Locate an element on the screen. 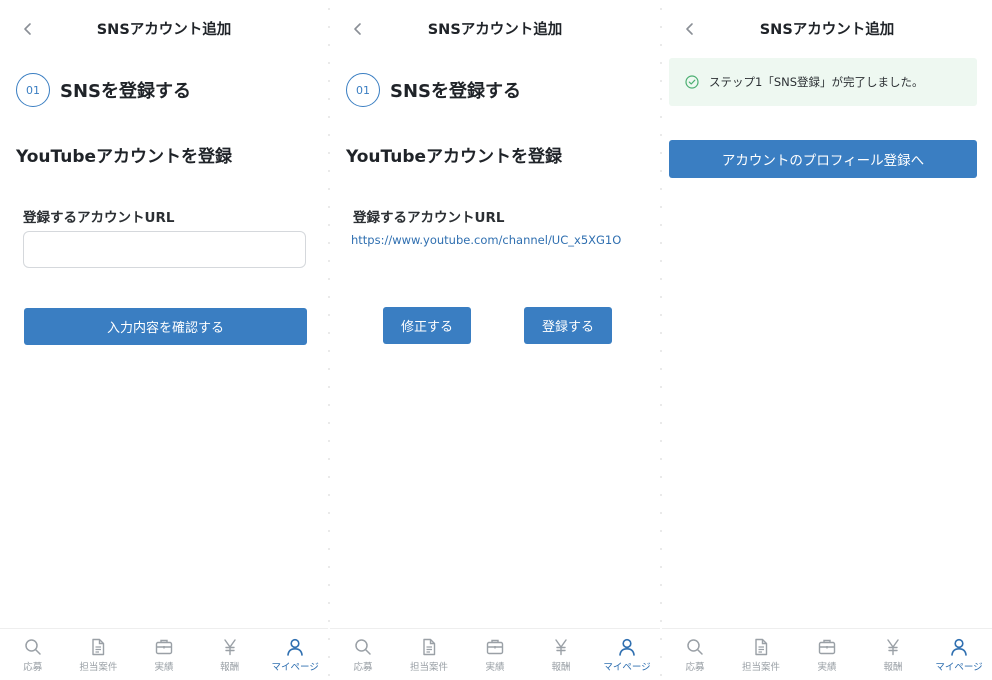 The image size is (992, 680). account-url-input is located at coordinates (164, 249).